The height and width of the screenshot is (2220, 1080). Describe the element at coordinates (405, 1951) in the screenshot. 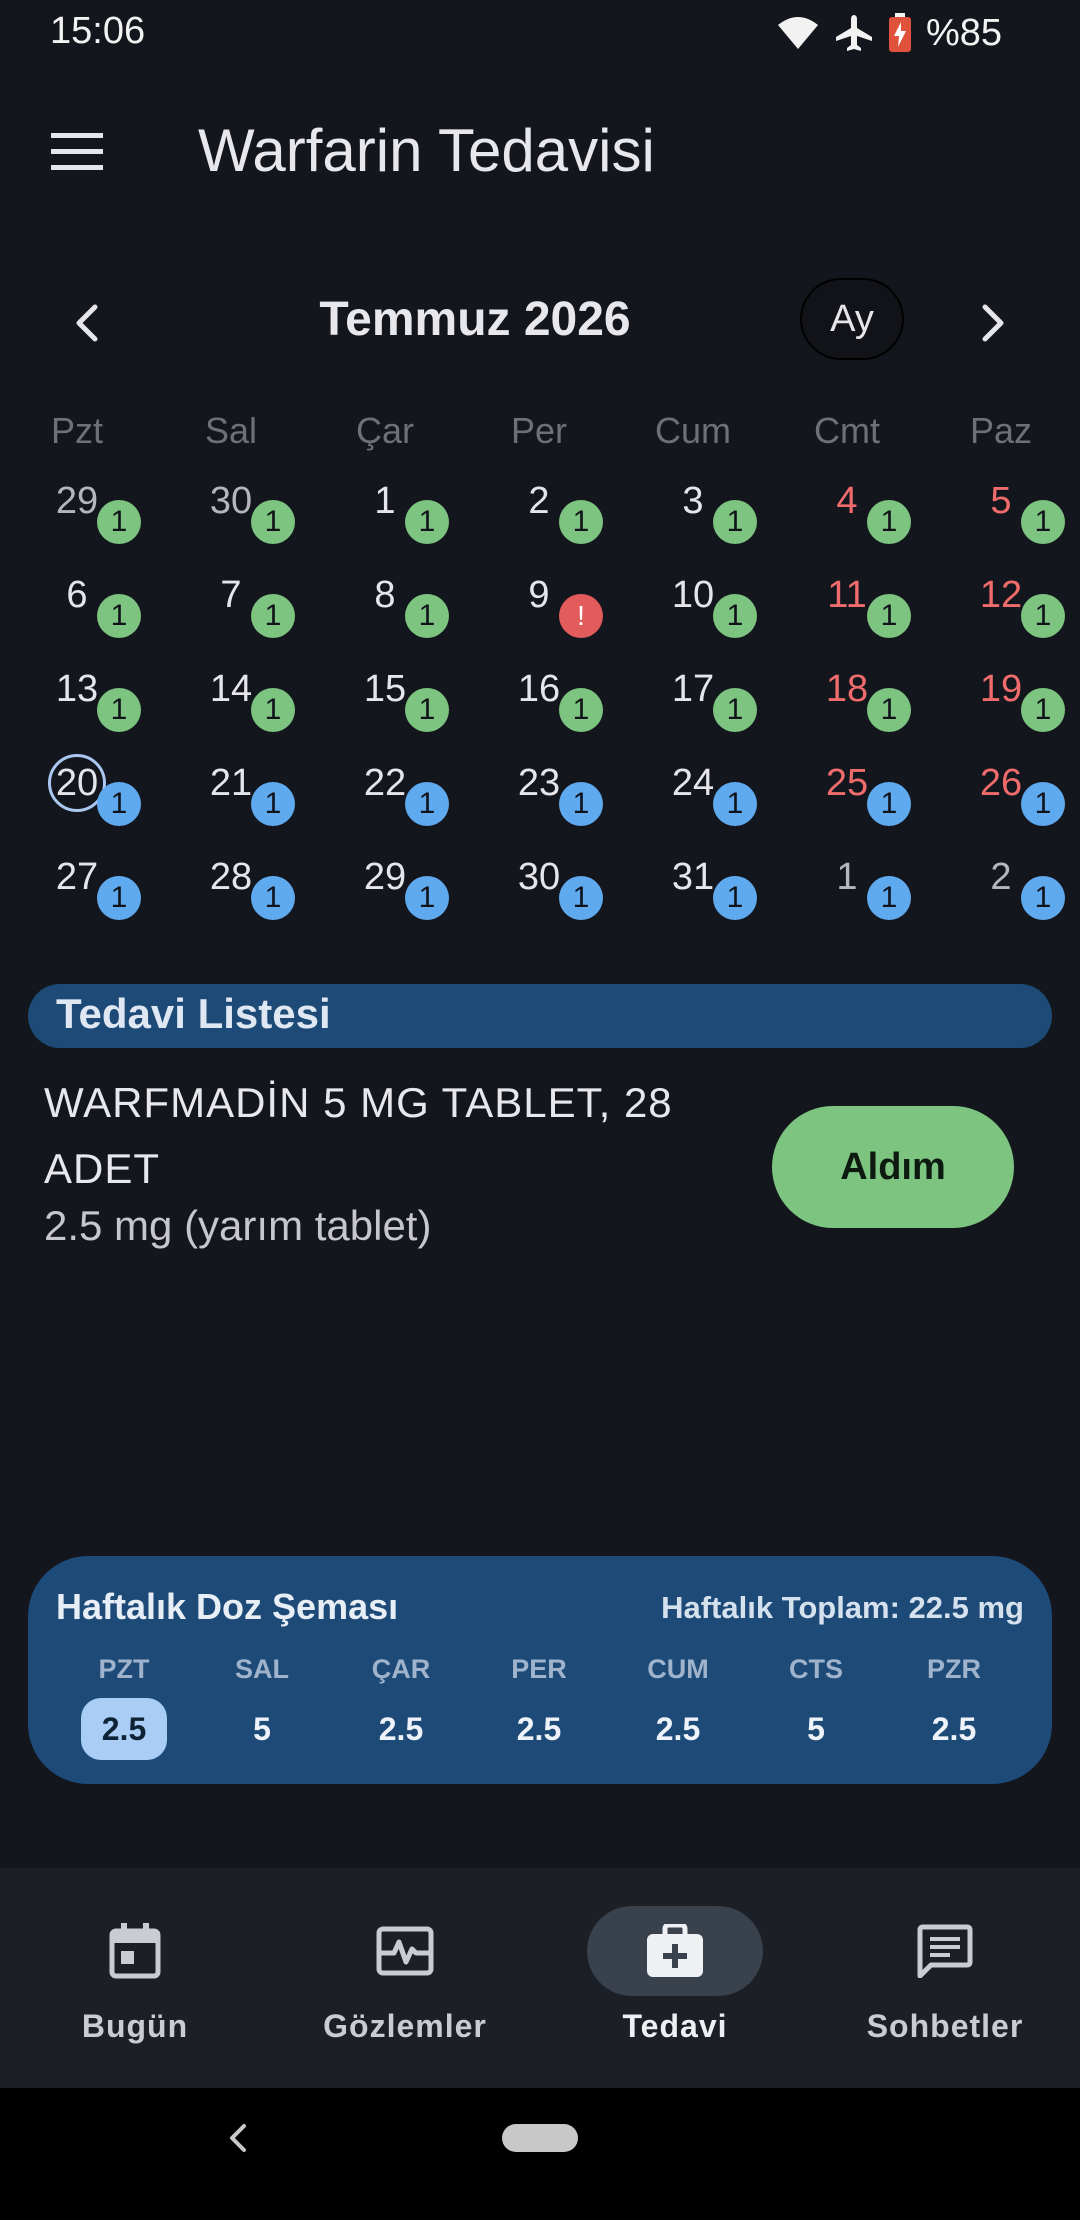

I see `monitor-pulse-icon` at that location.